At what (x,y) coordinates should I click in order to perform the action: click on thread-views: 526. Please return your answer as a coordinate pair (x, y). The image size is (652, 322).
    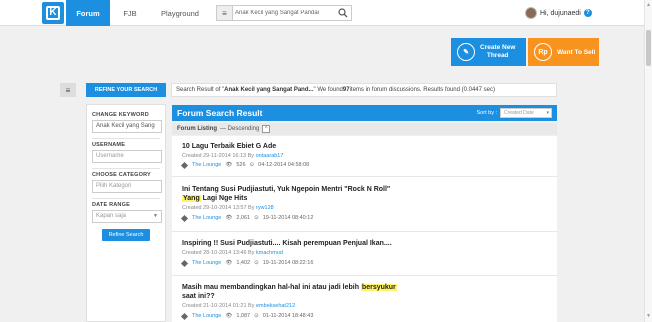
    Looking at the image, I should click on (241, 165).